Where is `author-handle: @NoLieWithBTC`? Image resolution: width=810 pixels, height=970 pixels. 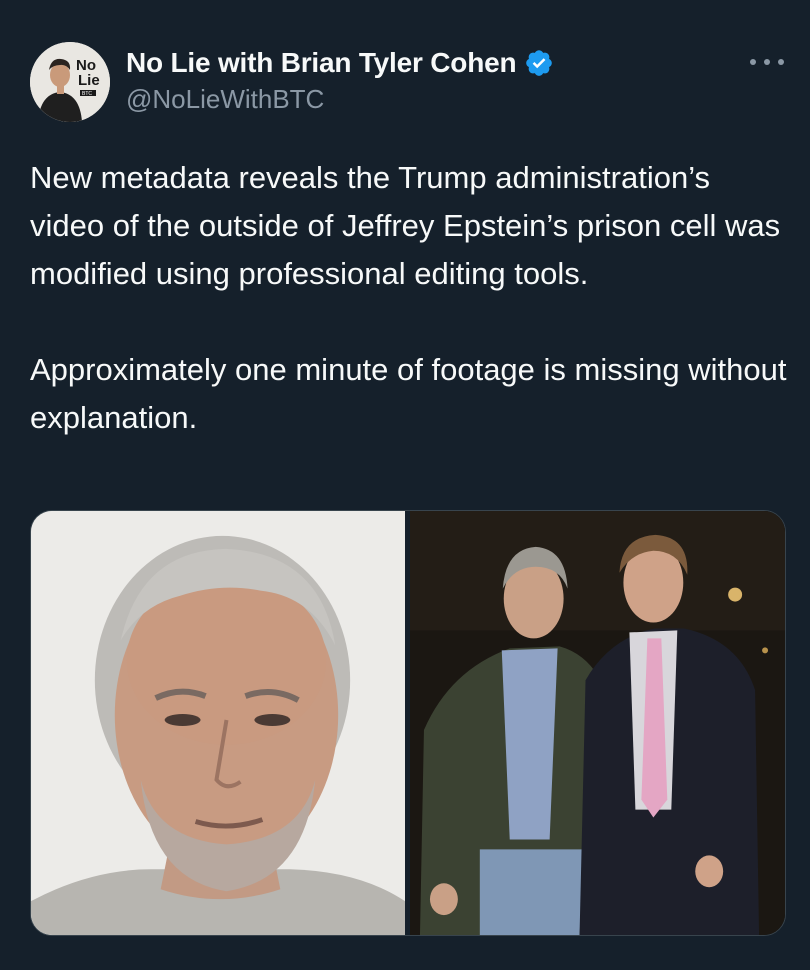 author-handle: @NoLieWithBTC is located at coordinates (340, 99).